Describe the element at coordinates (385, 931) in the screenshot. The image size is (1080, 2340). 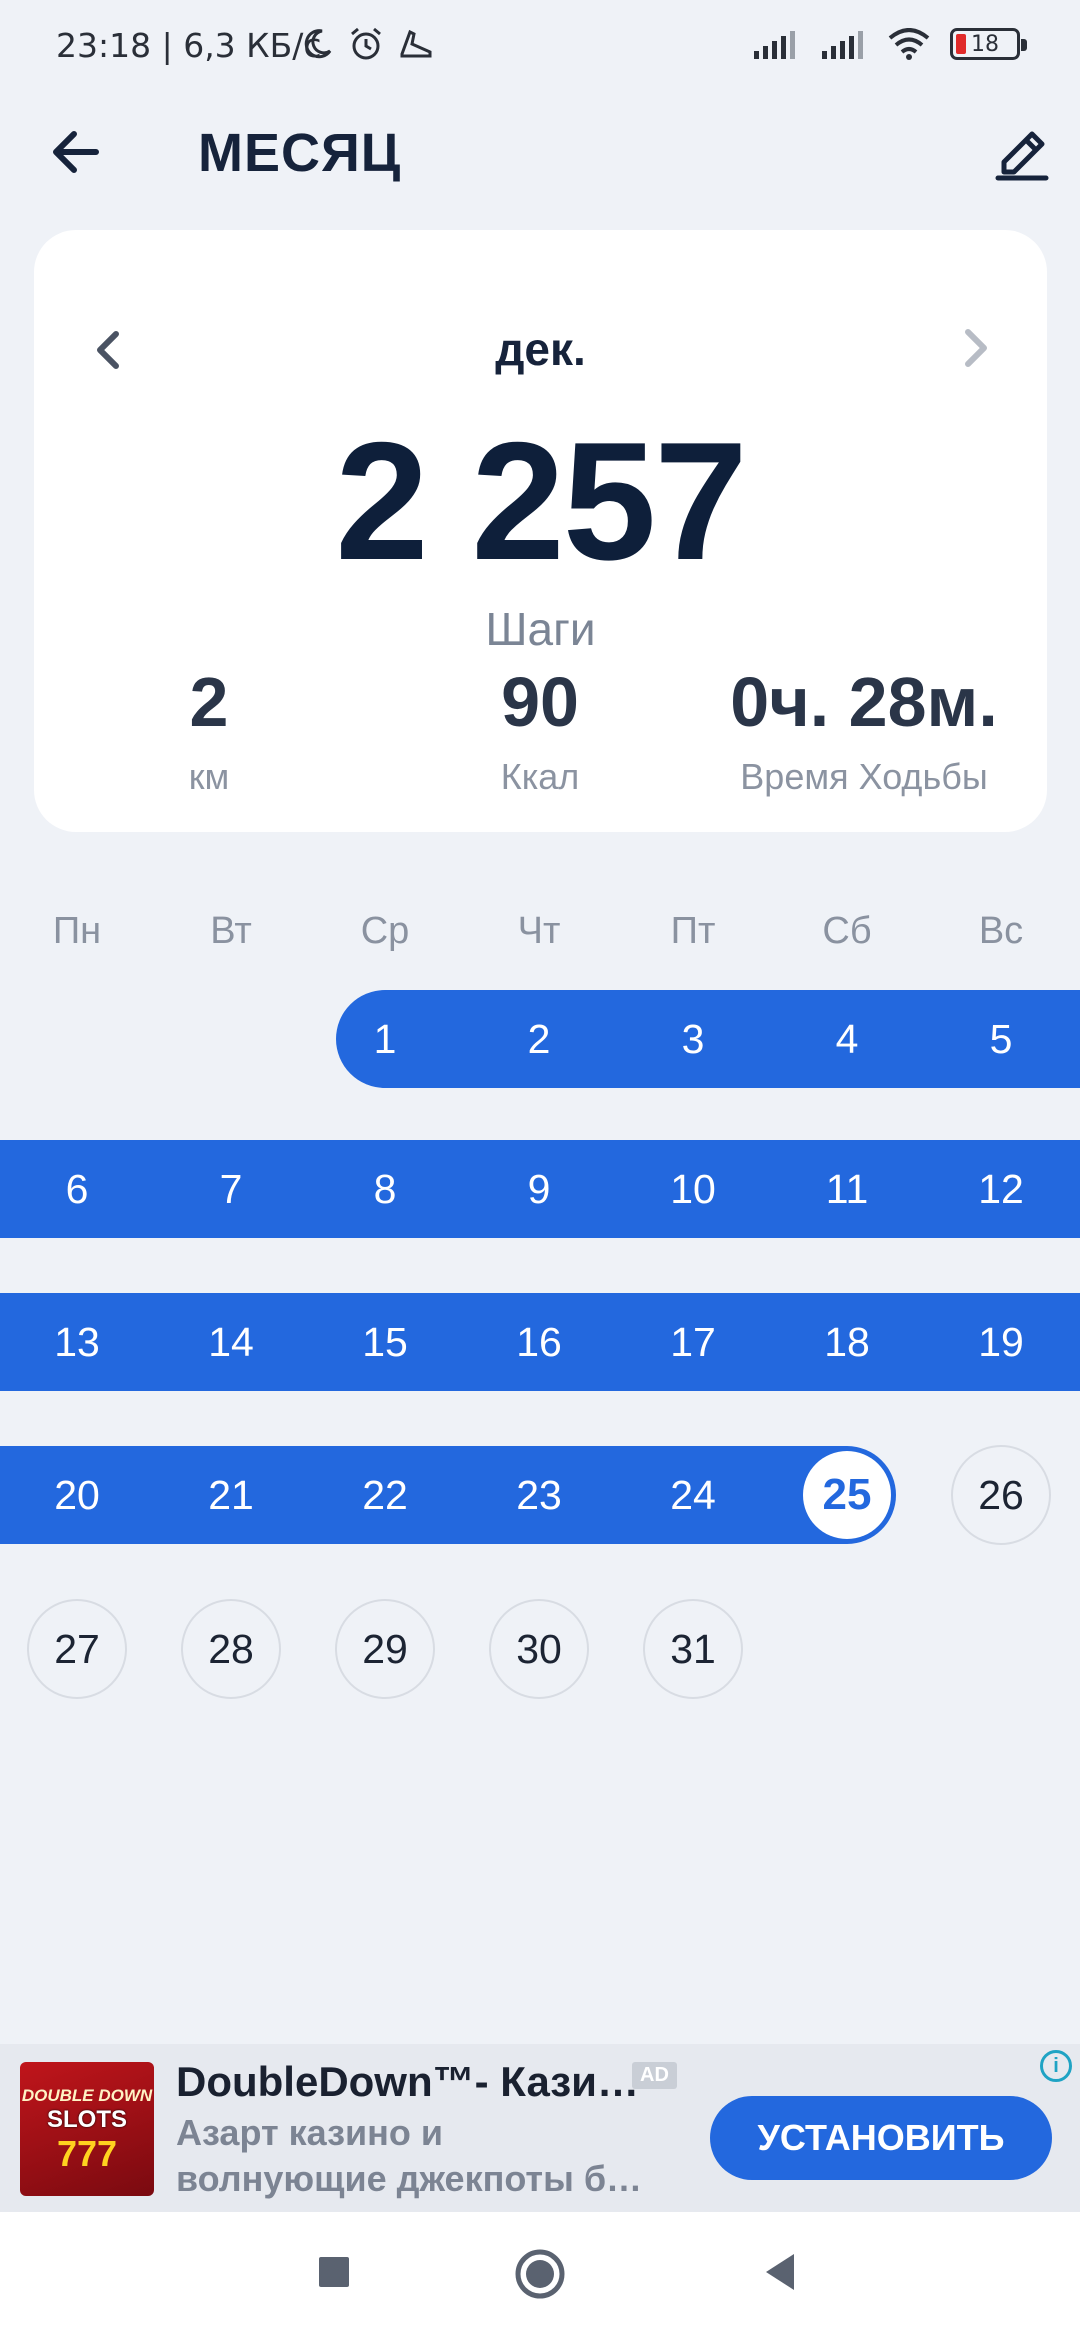
I see `weekday-label: Ср` at that location.